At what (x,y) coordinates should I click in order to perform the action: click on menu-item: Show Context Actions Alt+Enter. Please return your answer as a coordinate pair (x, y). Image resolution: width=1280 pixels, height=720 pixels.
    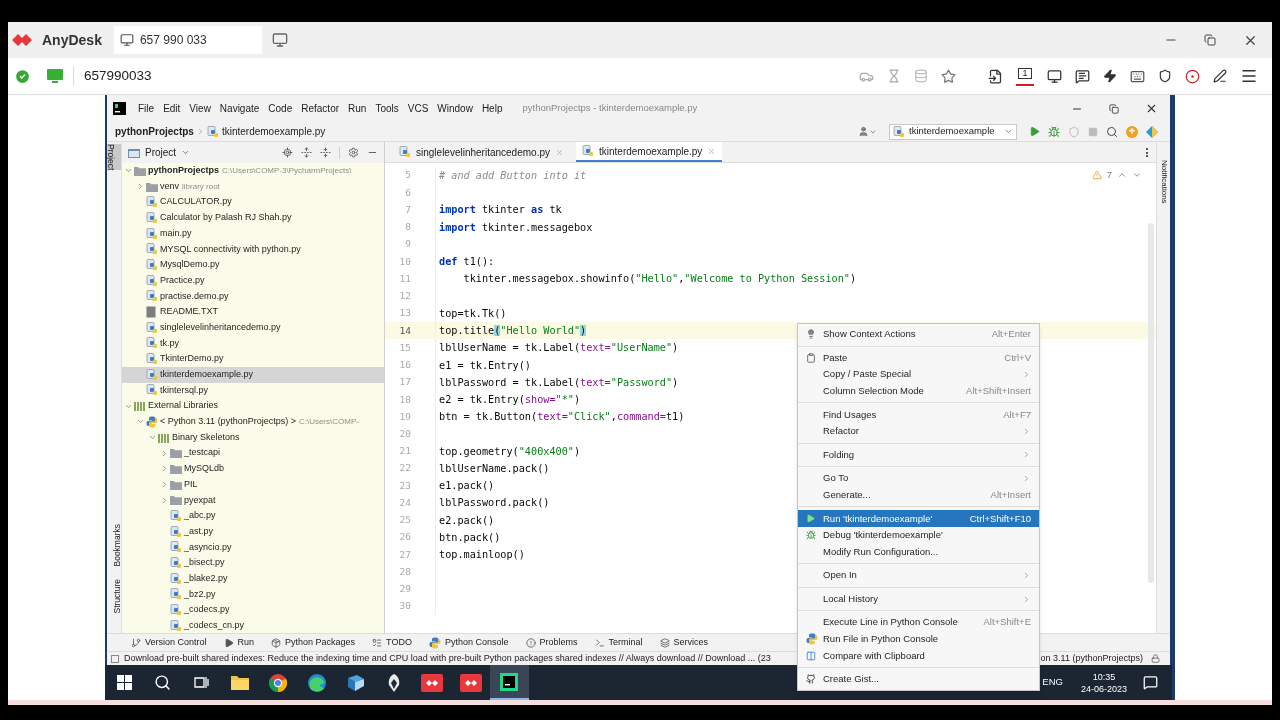
    Looking at the image, I should click on (918, 334).